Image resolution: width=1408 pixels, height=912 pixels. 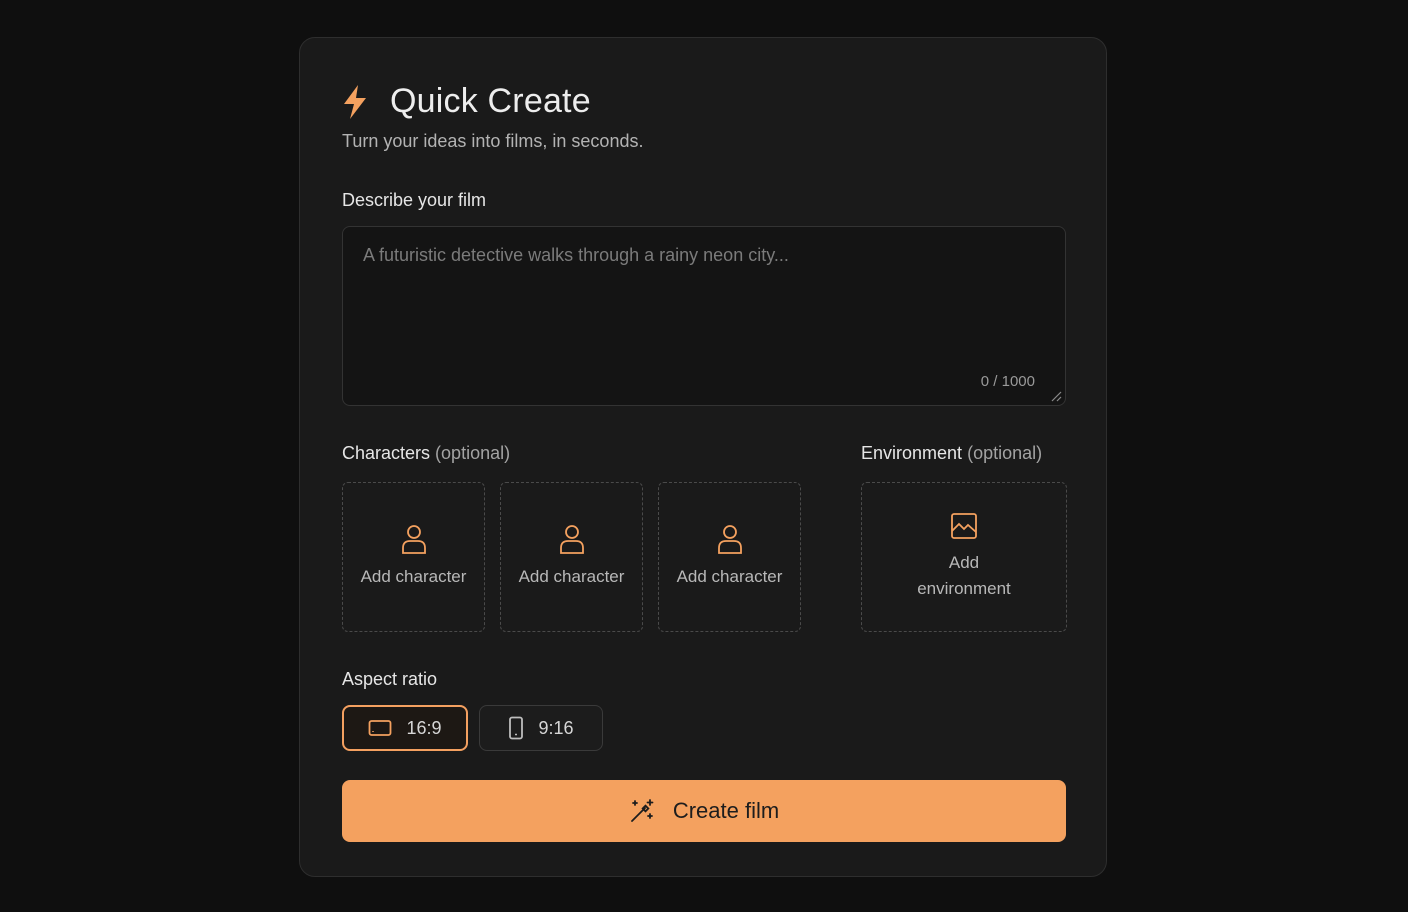 What do you see at coordinates (405, 728) in the screenshot?
I see `aspect-ratio-16-9-button: 16:9` at bounding box center [405, 728].